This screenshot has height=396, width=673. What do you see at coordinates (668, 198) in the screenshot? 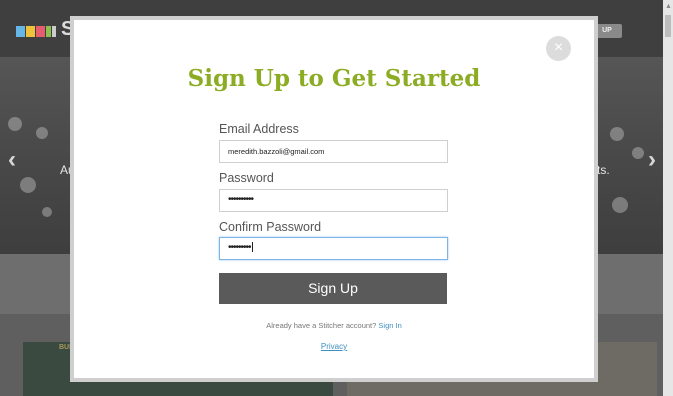
I see `page-scrollbar: ▲` at bounding box center [668, 198].